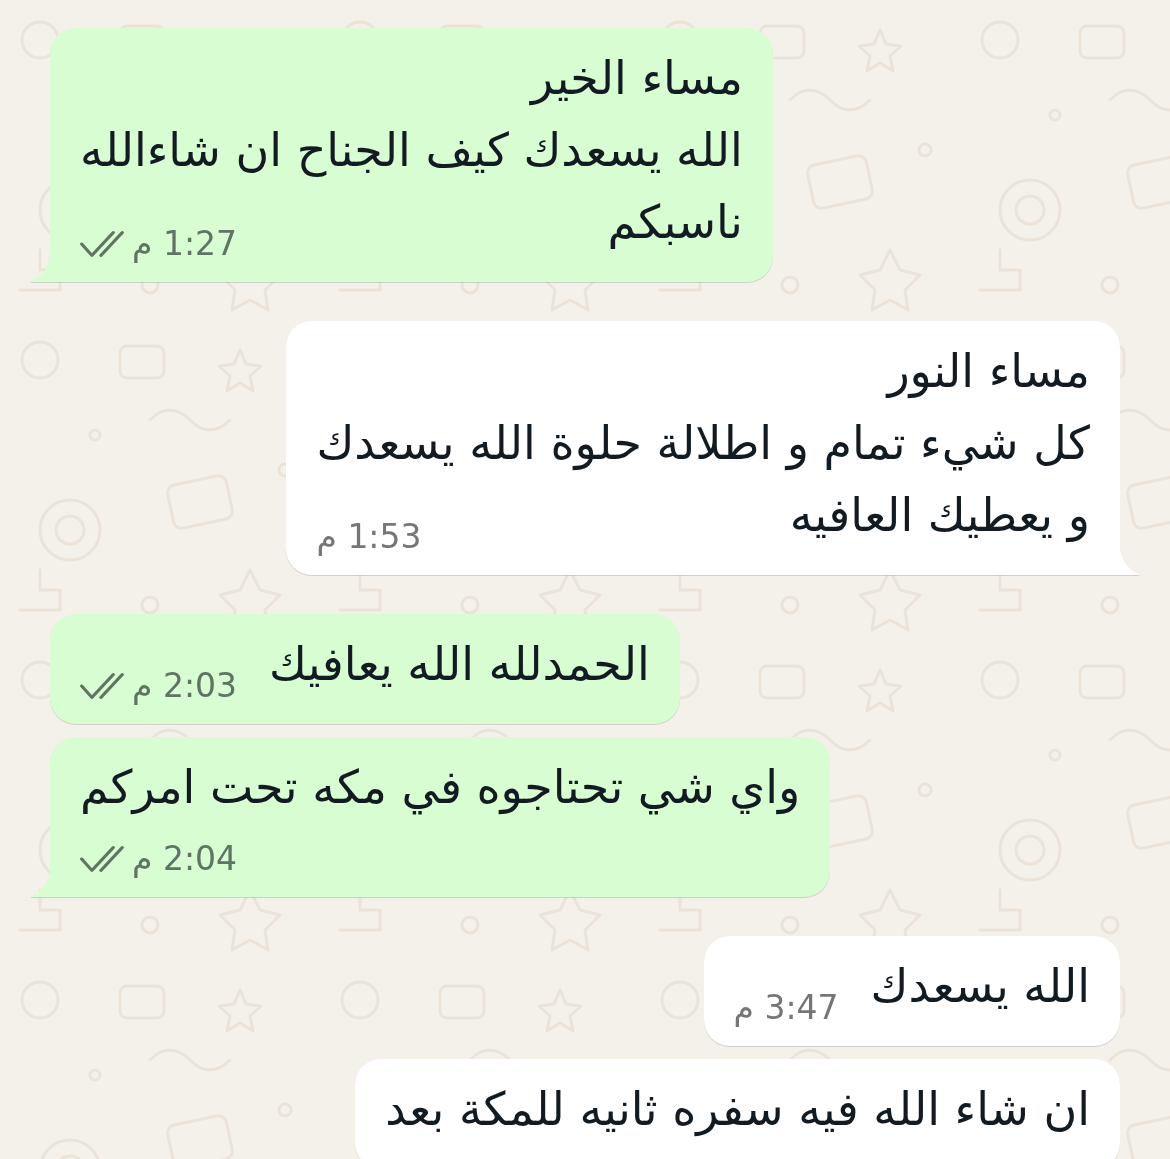  What do you see at coordinates (369, 537) in the screenshot?
I see `message-time: 1:53 م` at bounding box center [369, 537].